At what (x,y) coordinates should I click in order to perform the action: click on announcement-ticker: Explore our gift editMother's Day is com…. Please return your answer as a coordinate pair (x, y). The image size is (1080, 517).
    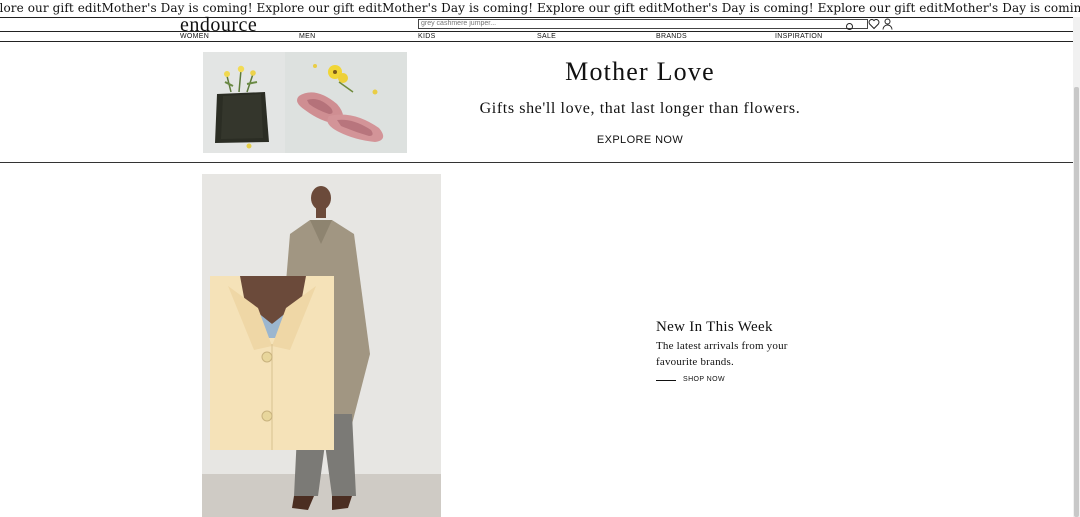
    Looking at the image, I should click on (540, 8).